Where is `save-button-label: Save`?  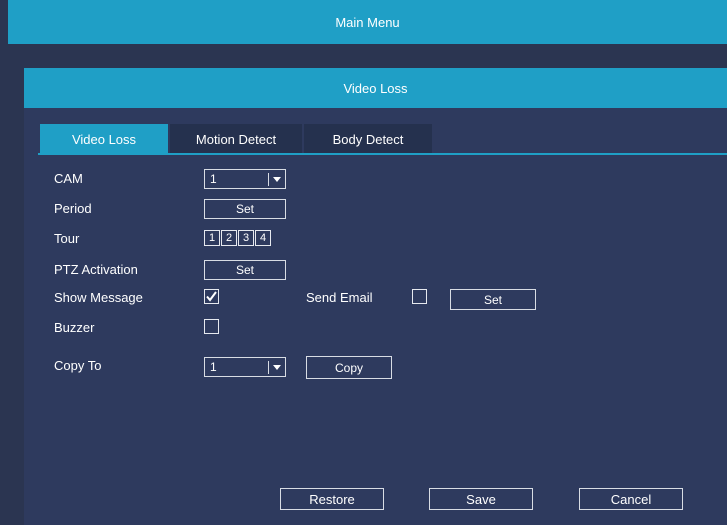 save-button-label: Save is located at coordinates (481, 499).